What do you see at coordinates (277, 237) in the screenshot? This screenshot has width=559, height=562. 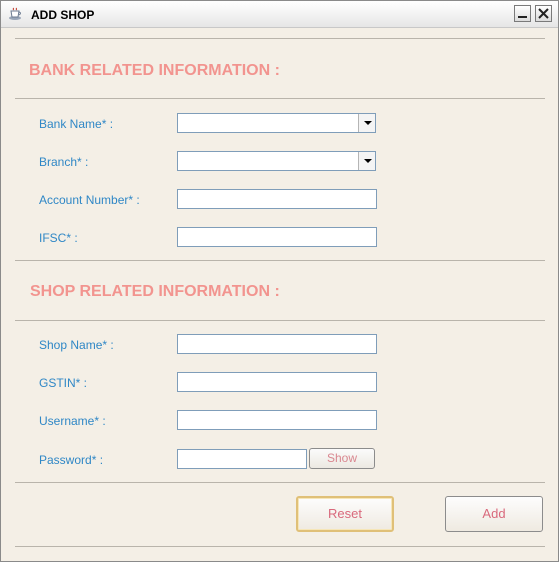 I see `ifsc-input` at bounding box center [277, 237].